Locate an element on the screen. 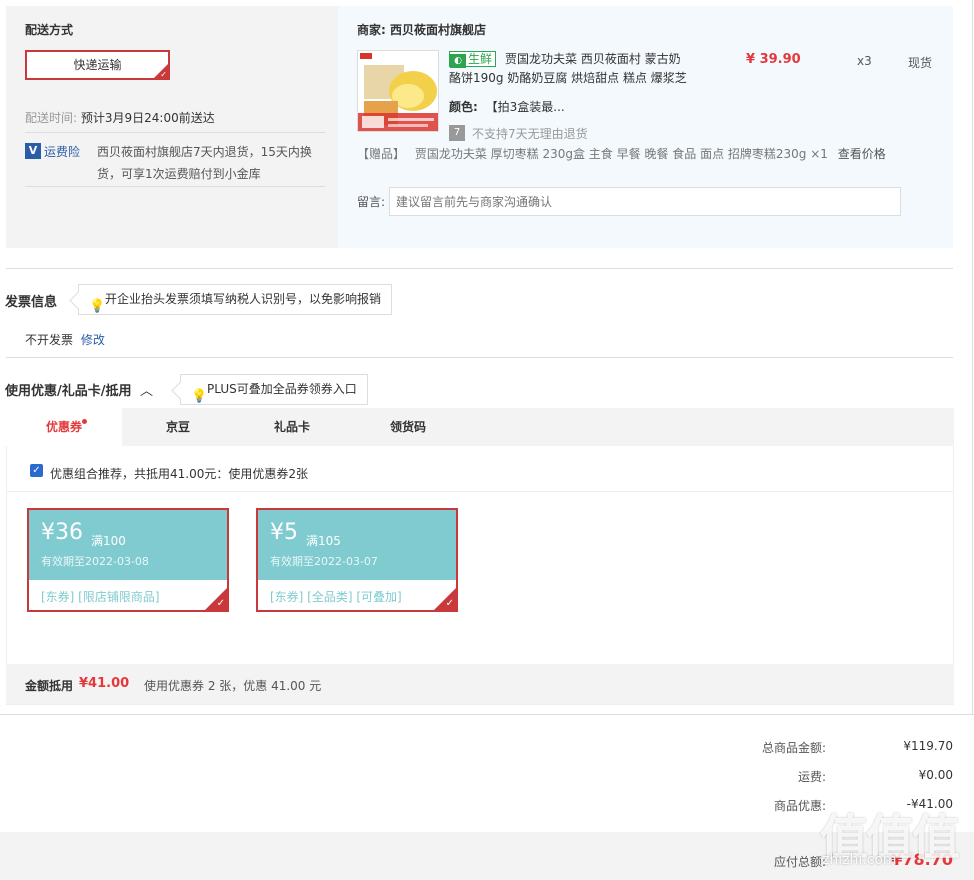 This screenshot has width=974, height=880. coupon-valid-date: 有效期至2022-03-07 is located at coordinates (324, 561).